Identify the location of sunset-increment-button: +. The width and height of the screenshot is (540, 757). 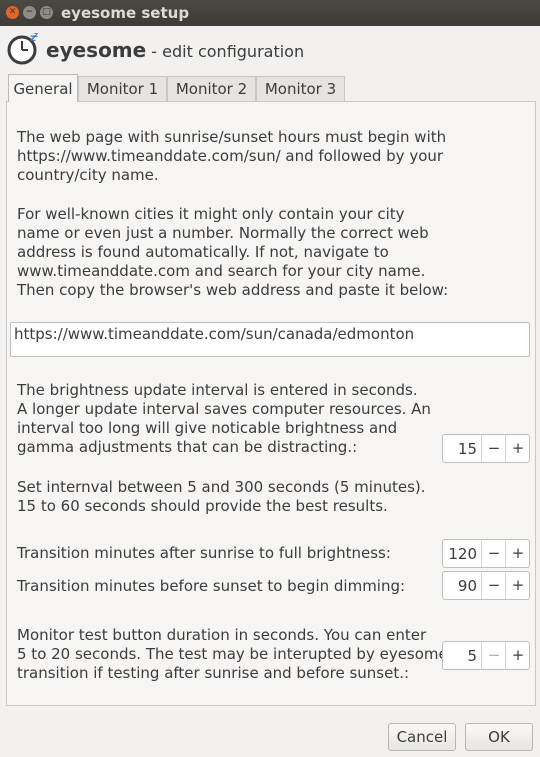
(517, 585).